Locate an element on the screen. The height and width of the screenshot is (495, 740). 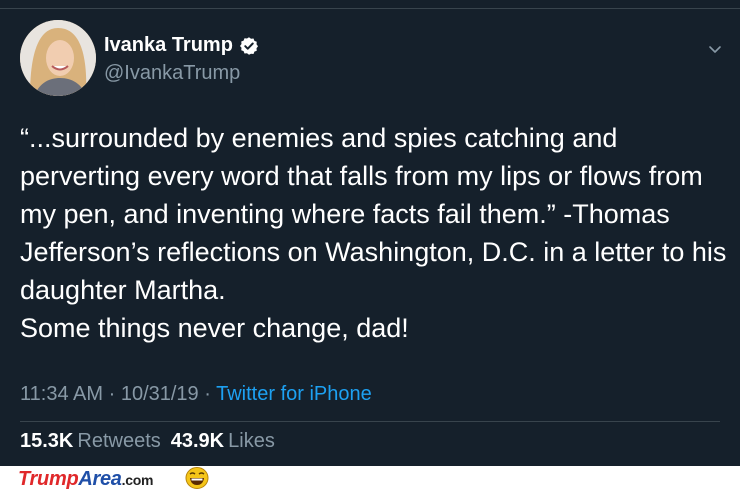
tweet-meta: 11:34 AM · 10/31/19 · Twitter for iPhone is located at coordinates (196, 394).